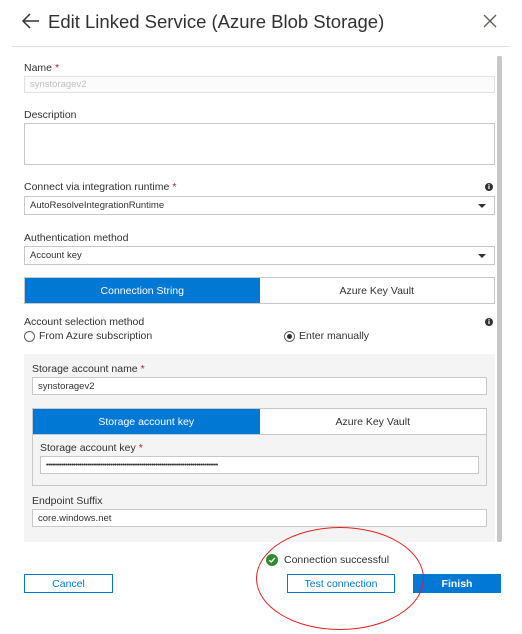 Image resolution: width=522 pixels, height=634 pixels. Describe the element at coordinates (84, 322) in the screenshot. I see `account-selection-label: Account selection method` at that location.